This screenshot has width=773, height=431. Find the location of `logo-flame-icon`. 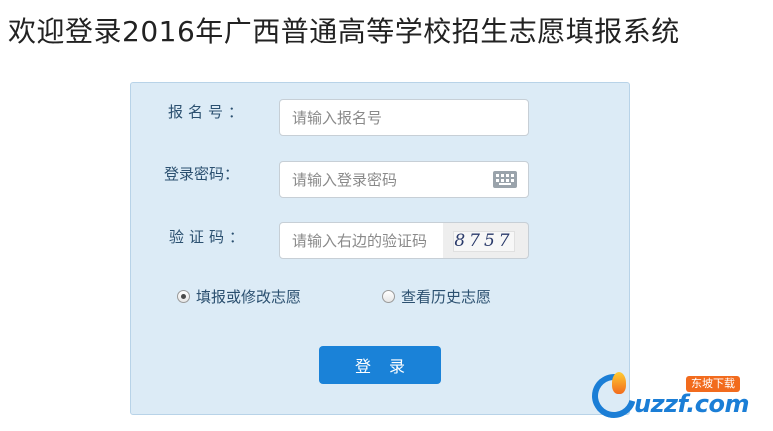

logo-flame-icon is located at coordinates (619, 383).